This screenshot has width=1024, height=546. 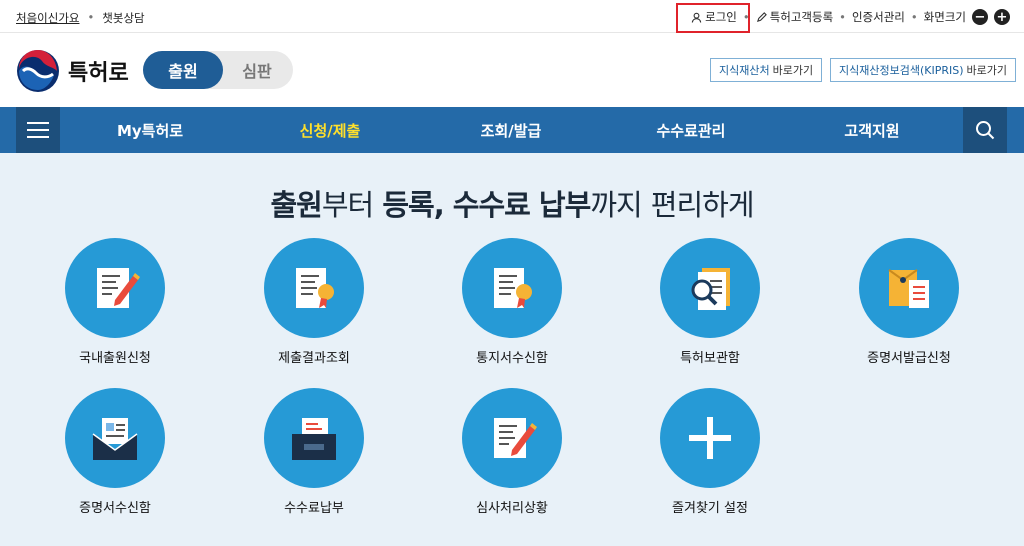 I want to click on search-icon, so click(x=985, y=130).